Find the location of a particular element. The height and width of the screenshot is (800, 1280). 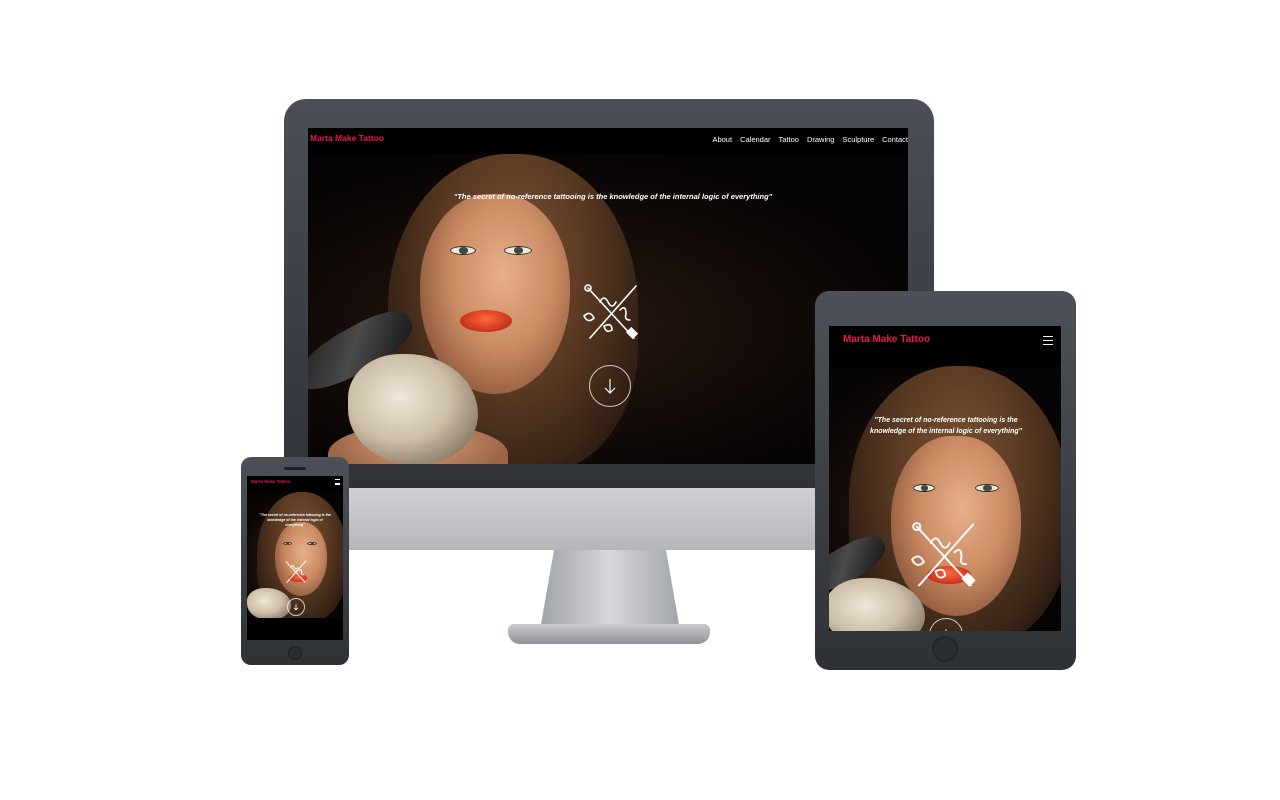

desktop-monitor-stand is located at coordinates (610, 590).